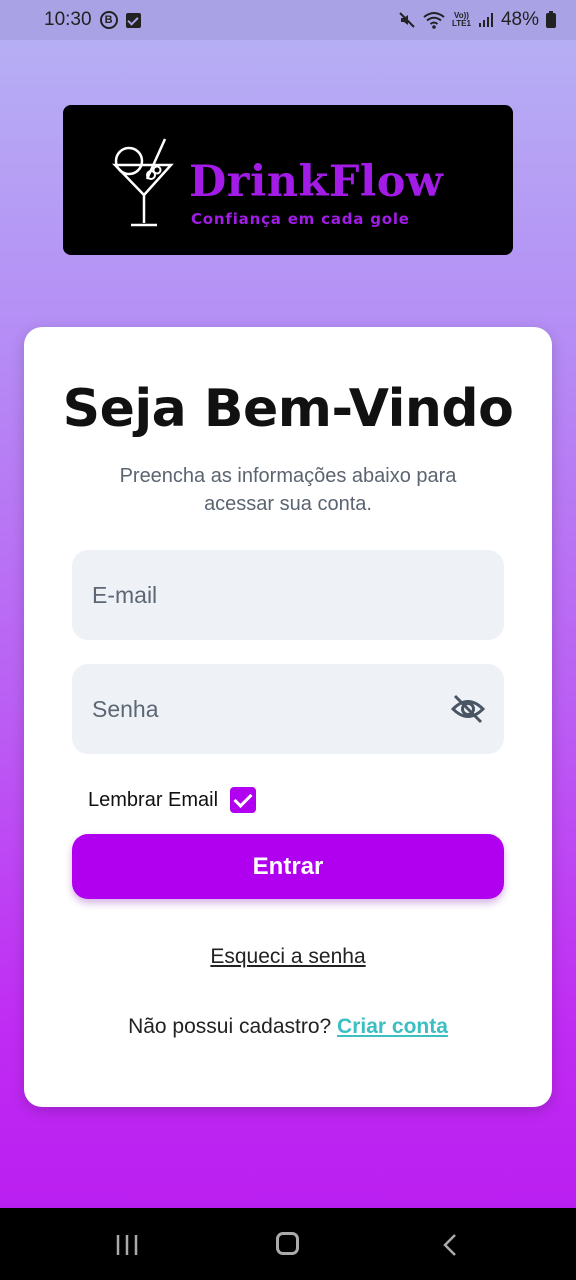  I want to click on brand-name: DrinkFlow, so click(316, 182).